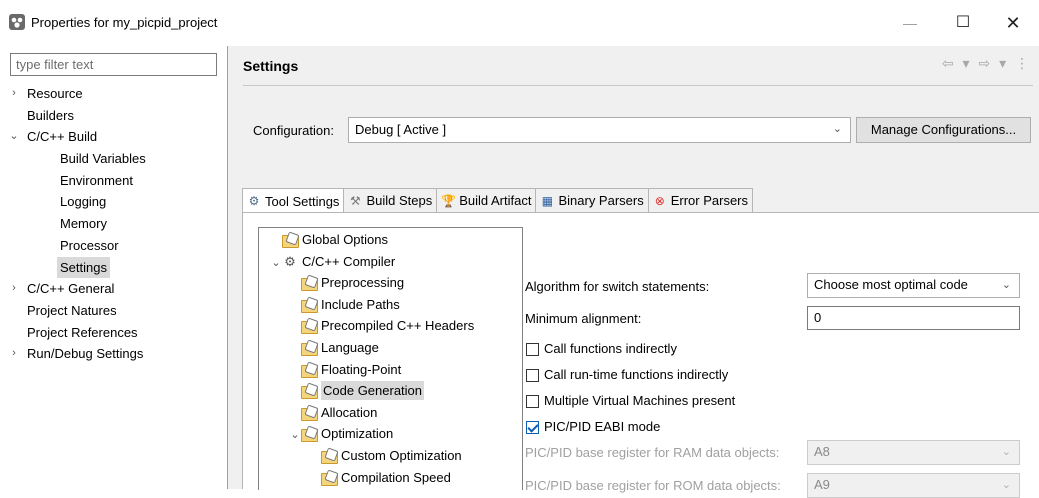 This screenshot has height=498, width=1039. I want to click on app-icon, so click(17, 22).